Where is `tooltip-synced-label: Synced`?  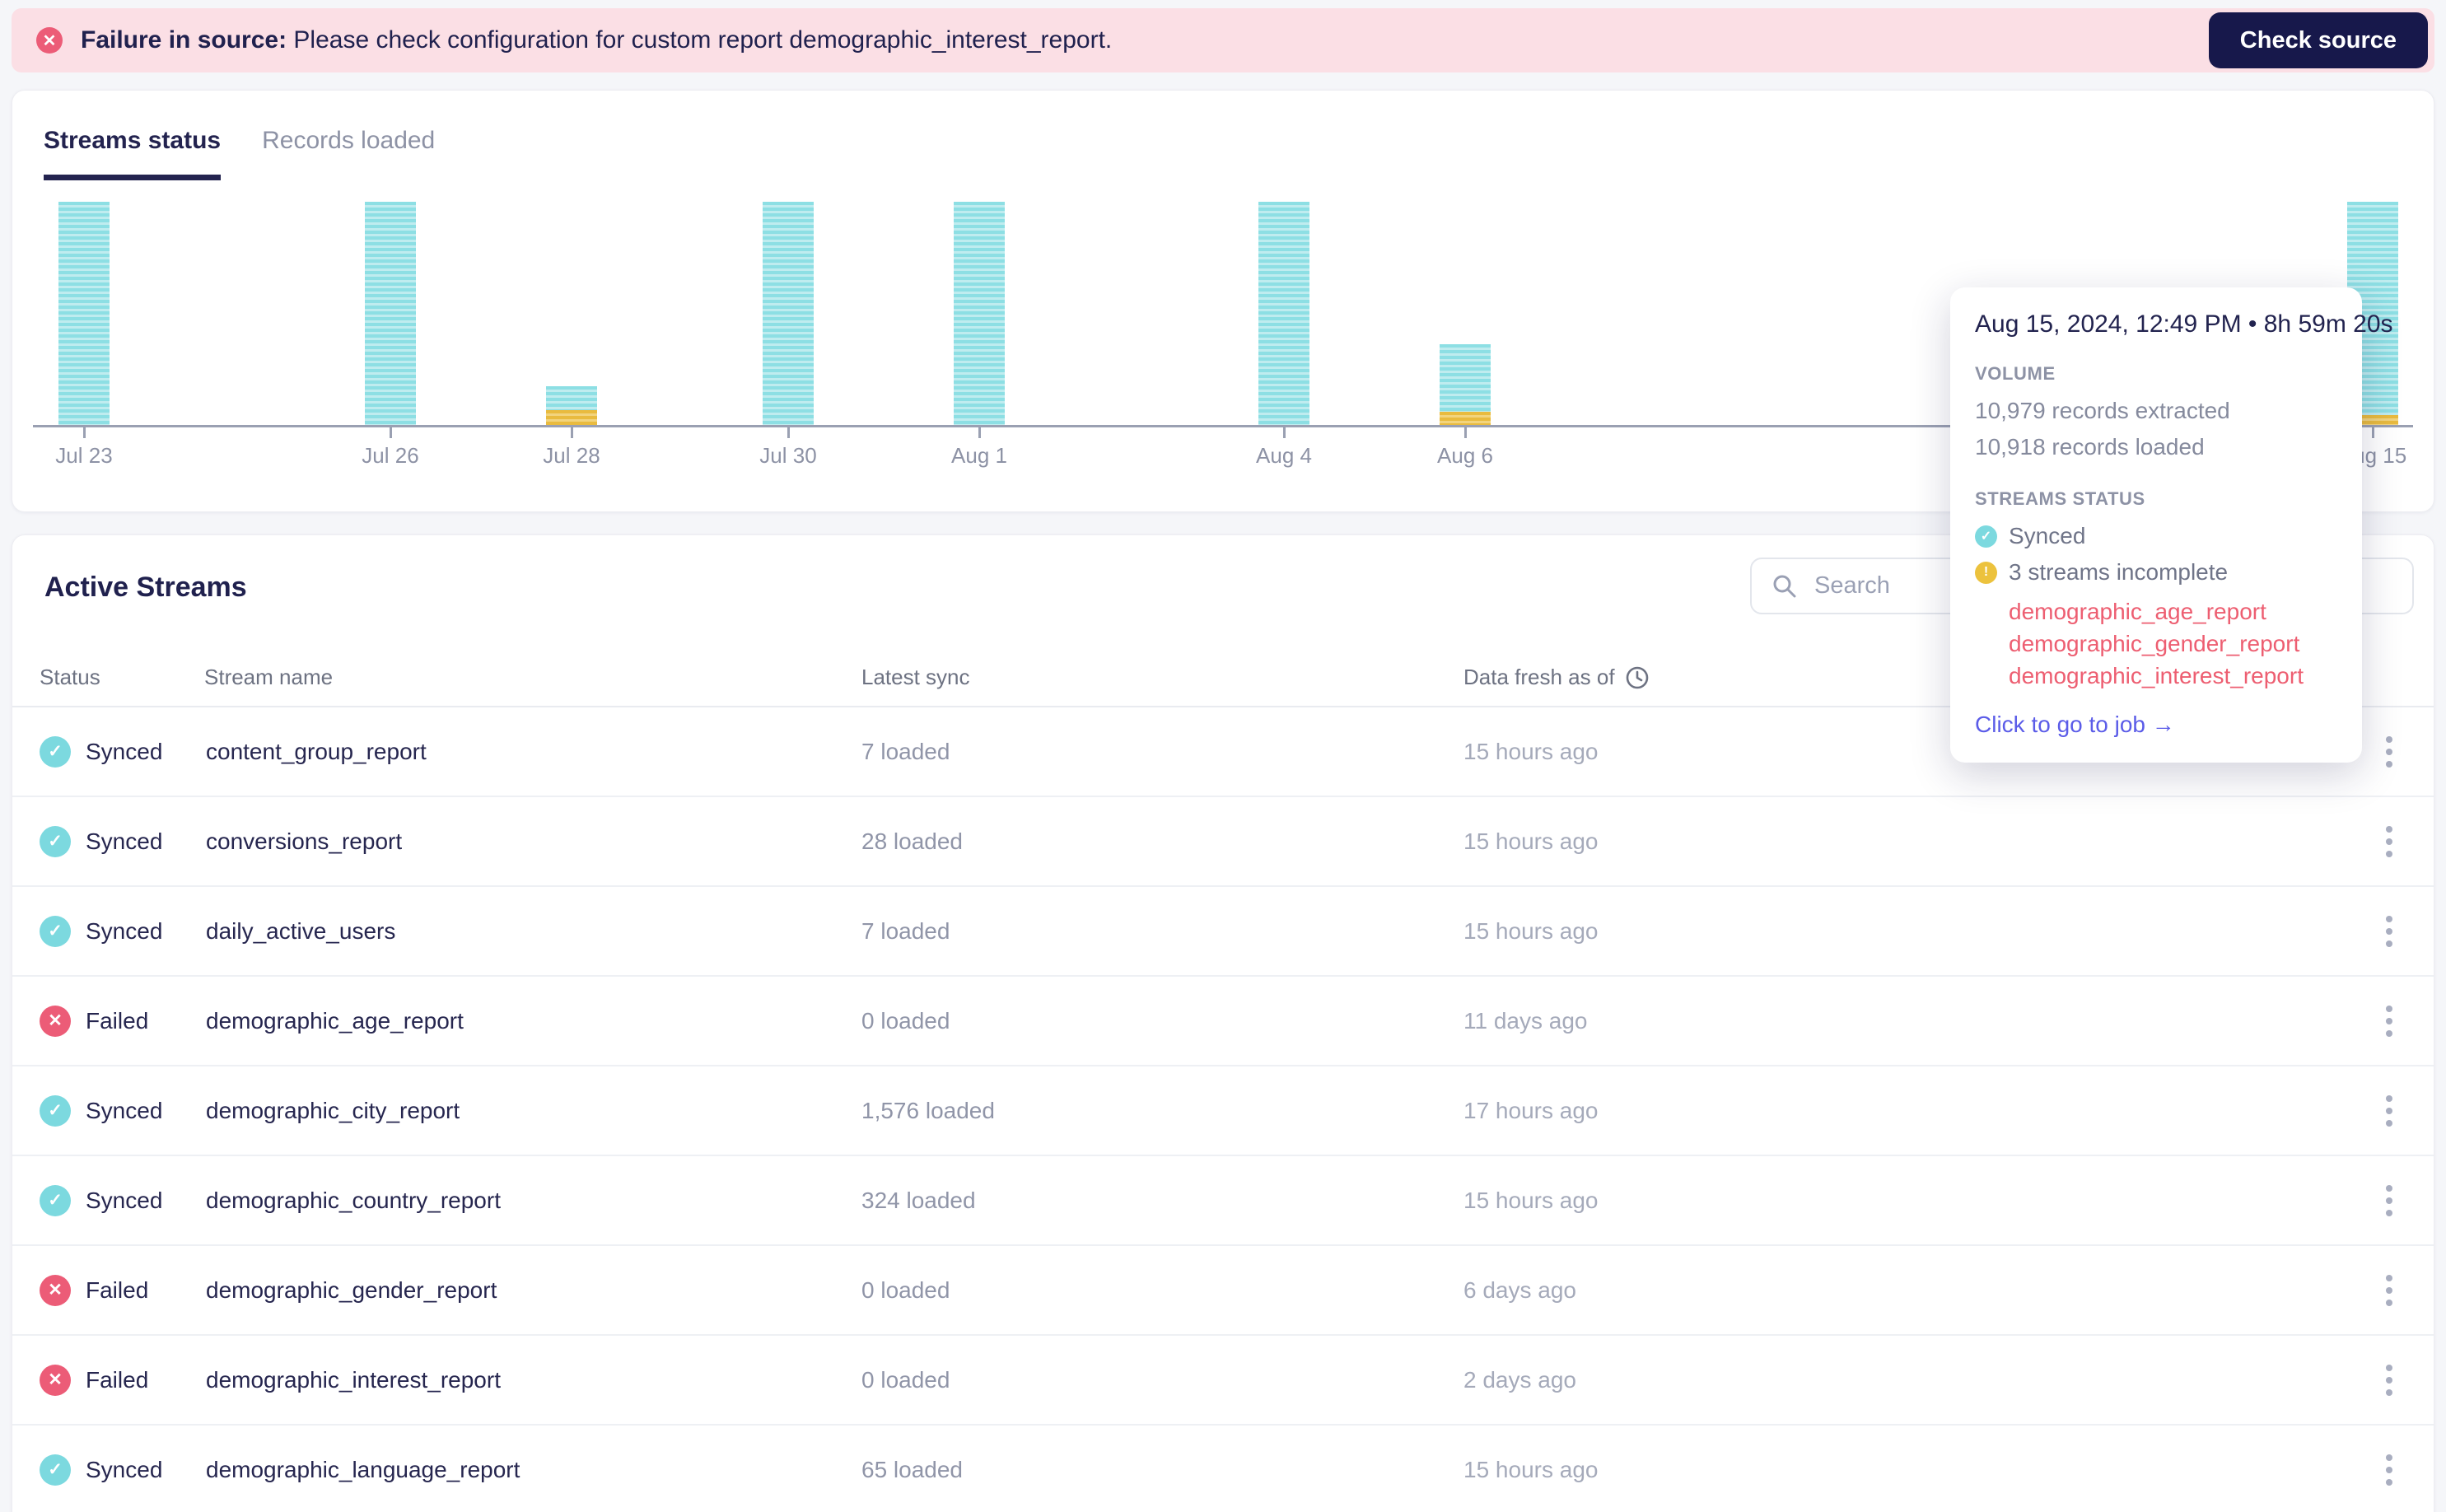 tooltip-synced-label: Synced is located at coordinates (2048, 535).